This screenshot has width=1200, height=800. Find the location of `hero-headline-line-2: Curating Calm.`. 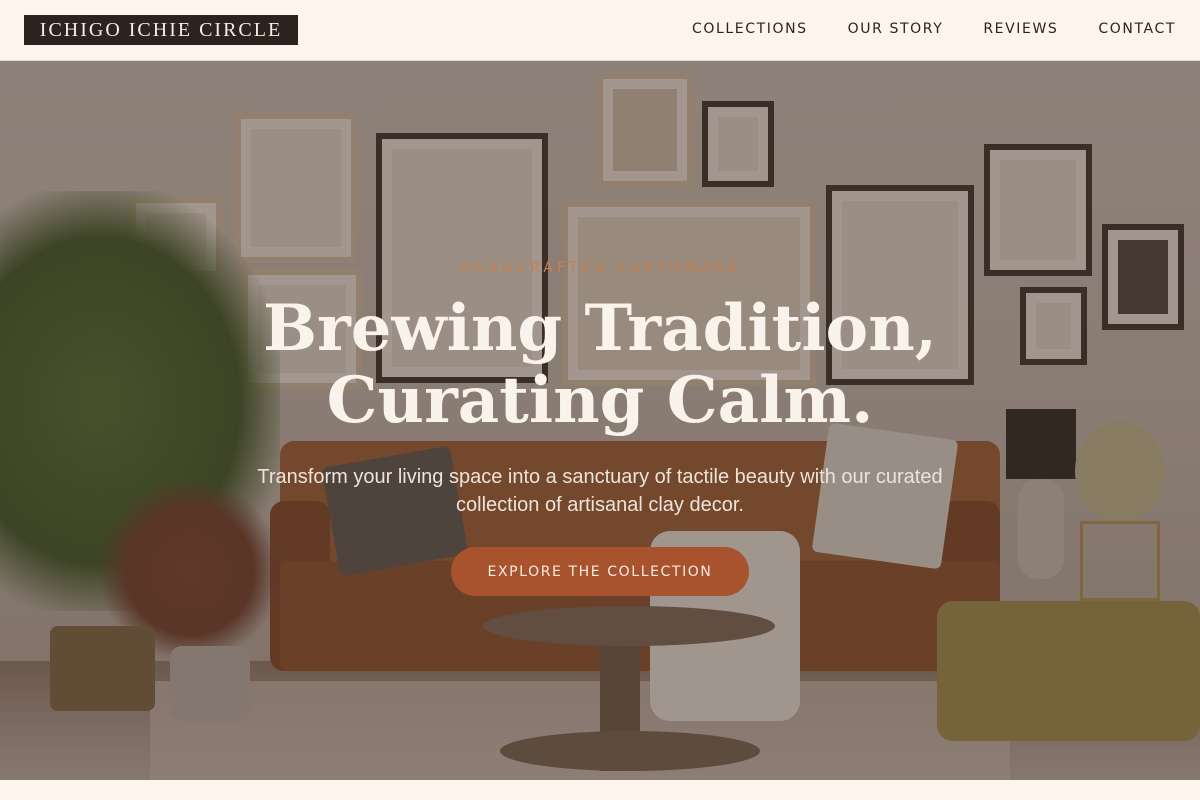

hero-headline-line-2: Curating Calm. is located at coordinates (600, 400).